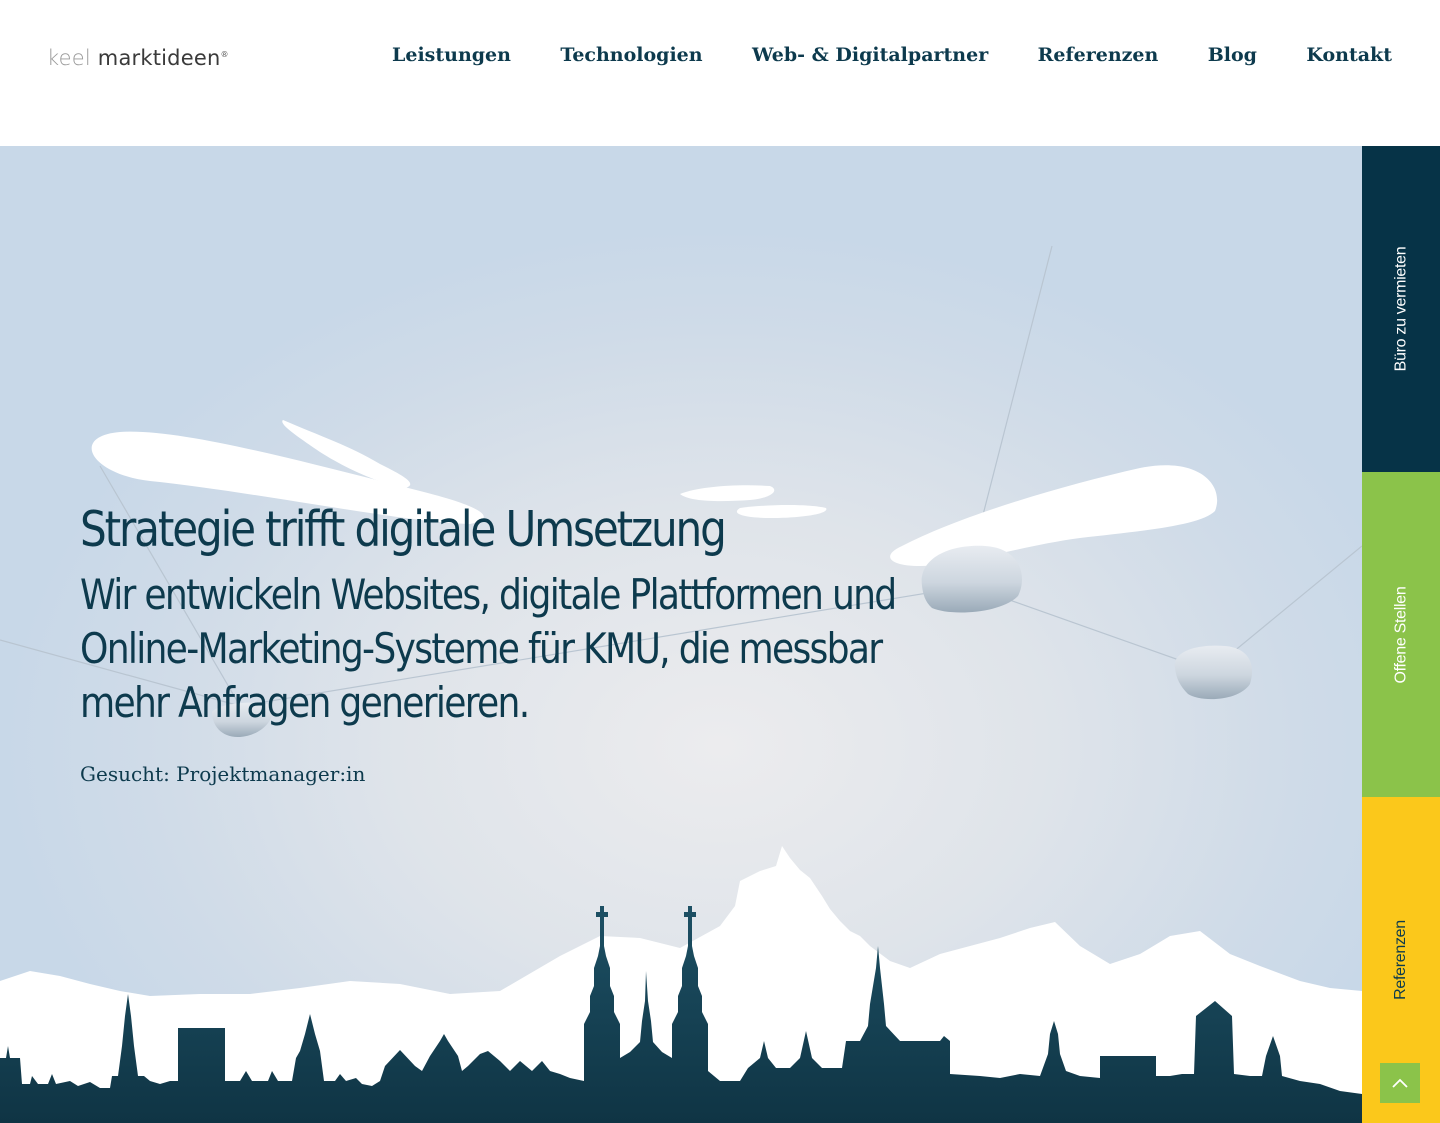  I want to click on side-tab-buero-zu-vermieten: Büro zu vermieten, so click(1401, 309).